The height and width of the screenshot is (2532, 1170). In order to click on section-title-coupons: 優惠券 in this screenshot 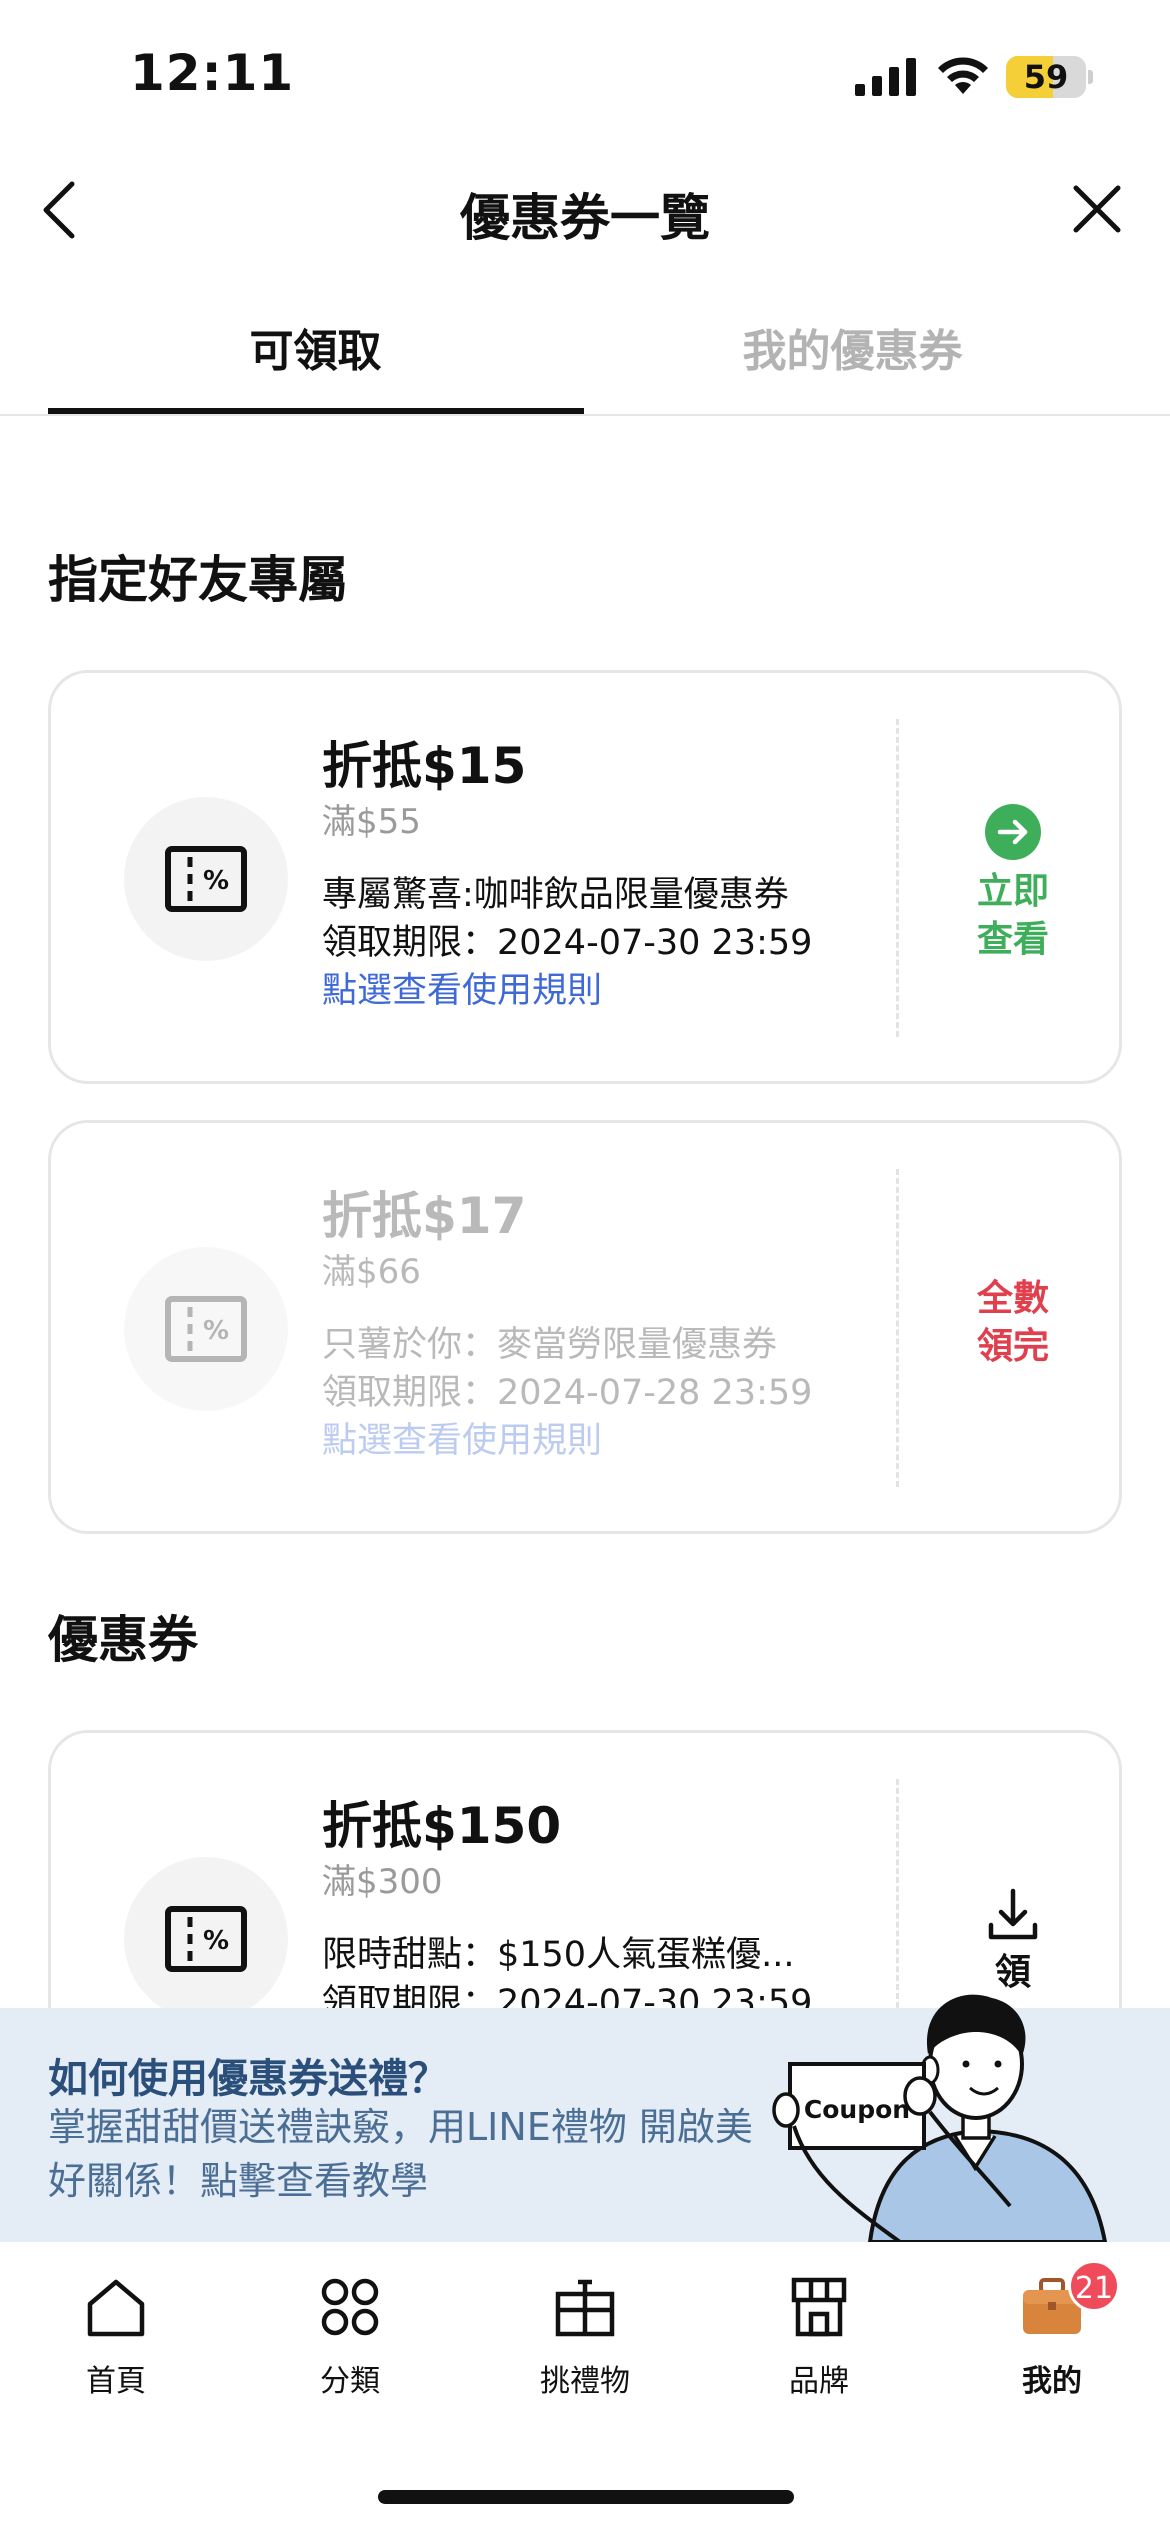, I will do `click(123, 1640)`.